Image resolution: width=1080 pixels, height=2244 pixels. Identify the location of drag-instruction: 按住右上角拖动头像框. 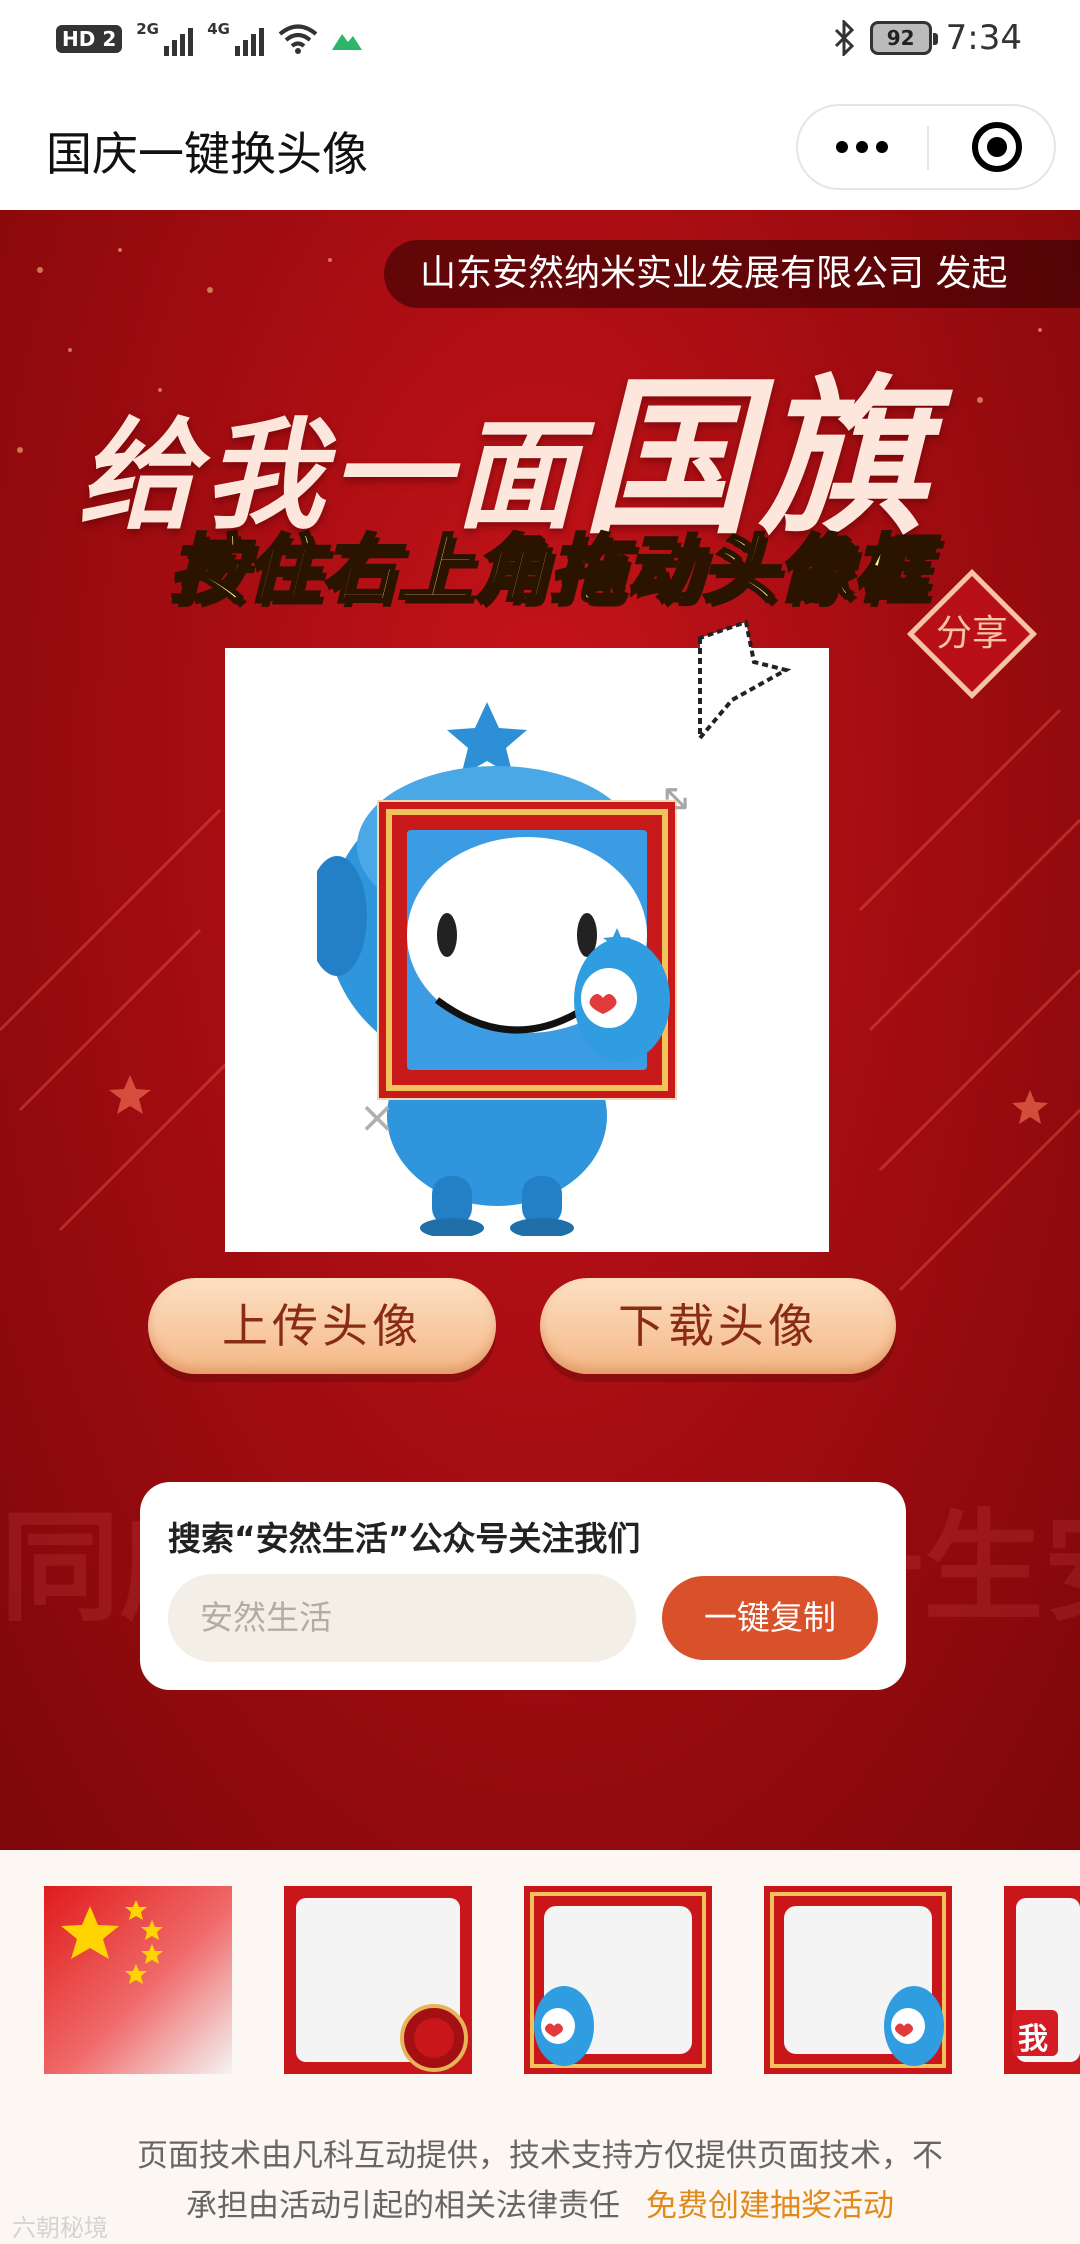
(549, 570).